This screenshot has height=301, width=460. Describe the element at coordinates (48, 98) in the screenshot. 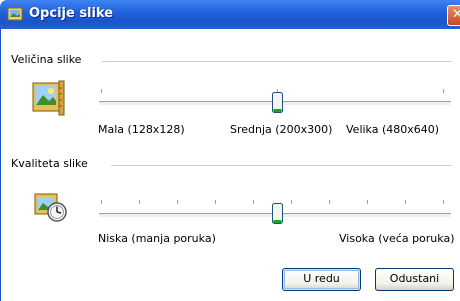

I see `picture-resize-icon` at that location.